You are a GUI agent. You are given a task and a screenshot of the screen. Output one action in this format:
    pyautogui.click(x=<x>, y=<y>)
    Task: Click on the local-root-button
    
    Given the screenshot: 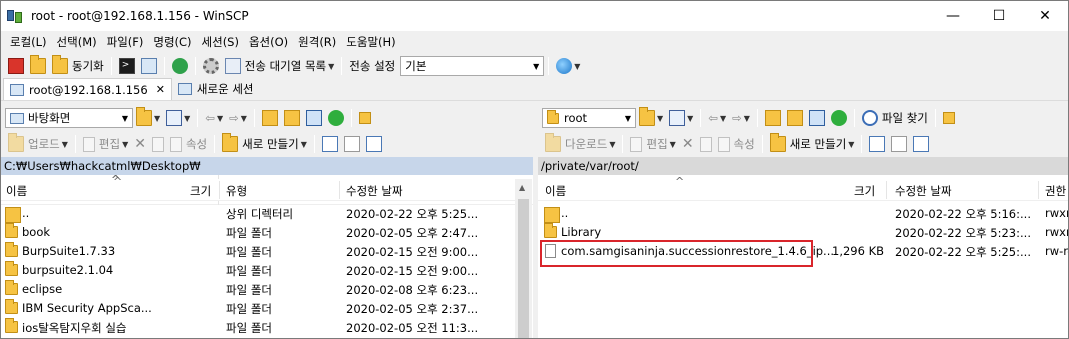 What is the action you would take?
    pyautogui.click(x=292, y=118)
    